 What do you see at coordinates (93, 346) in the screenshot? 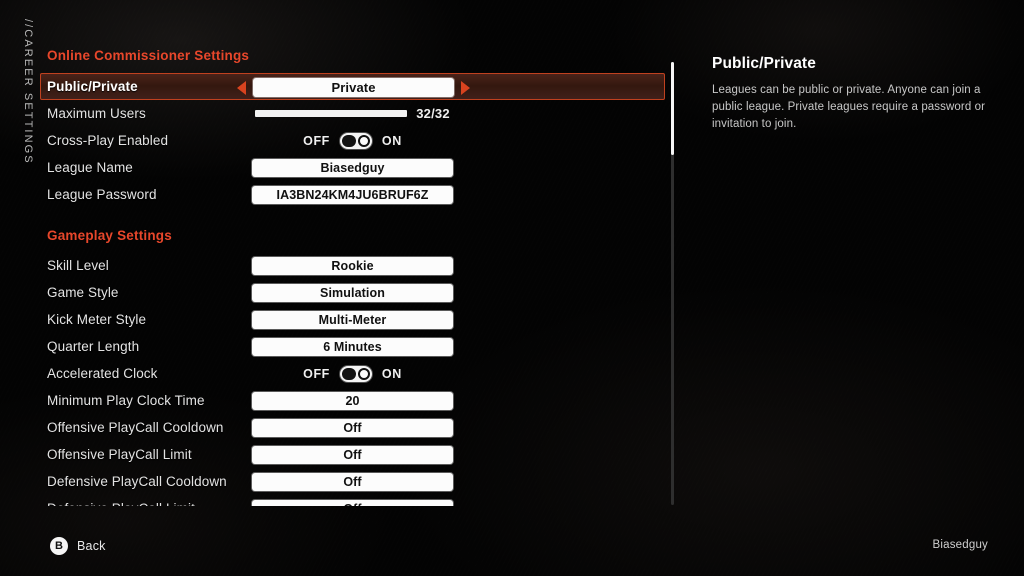
I see `settings-row-label: Quarter Length` at bounding box center [93, 346].